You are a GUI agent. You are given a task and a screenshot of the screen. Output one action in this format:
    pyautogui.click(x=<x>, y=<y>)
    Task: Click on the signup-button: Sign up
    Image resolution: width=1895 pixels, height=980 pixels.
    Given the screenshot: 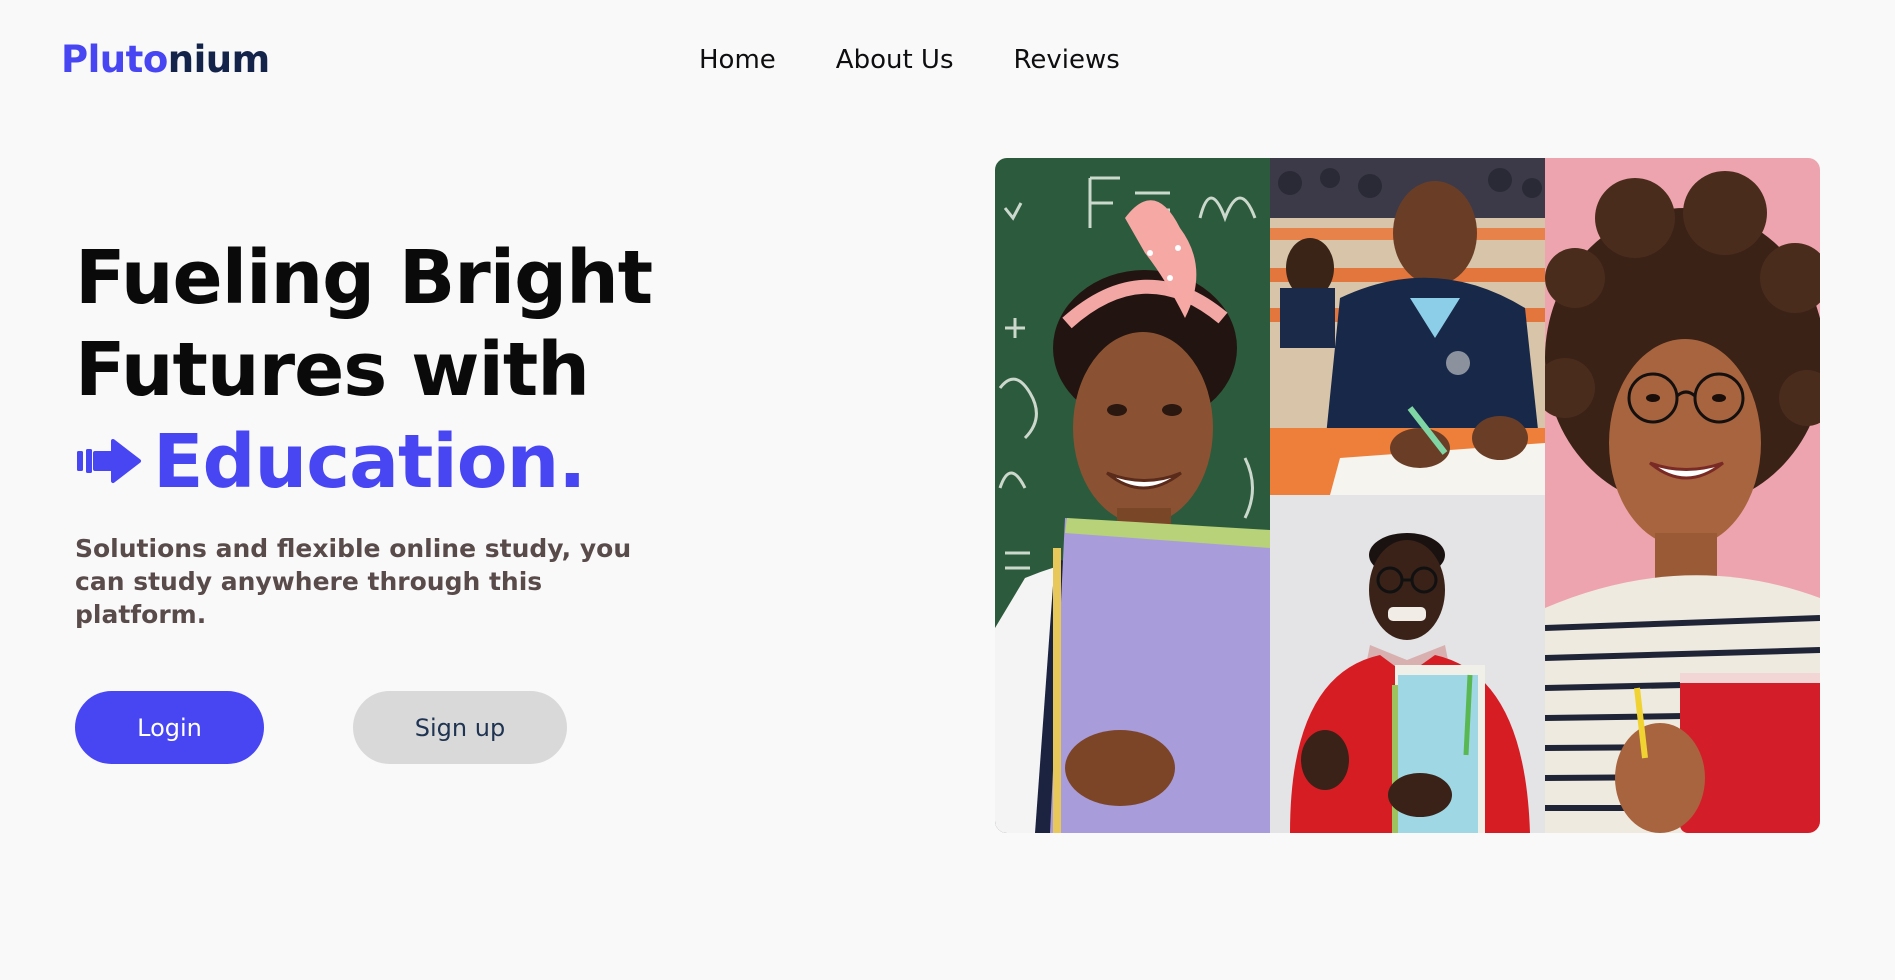 What is the action you would take?
    pyautogui.click(x=460, y=727)
    